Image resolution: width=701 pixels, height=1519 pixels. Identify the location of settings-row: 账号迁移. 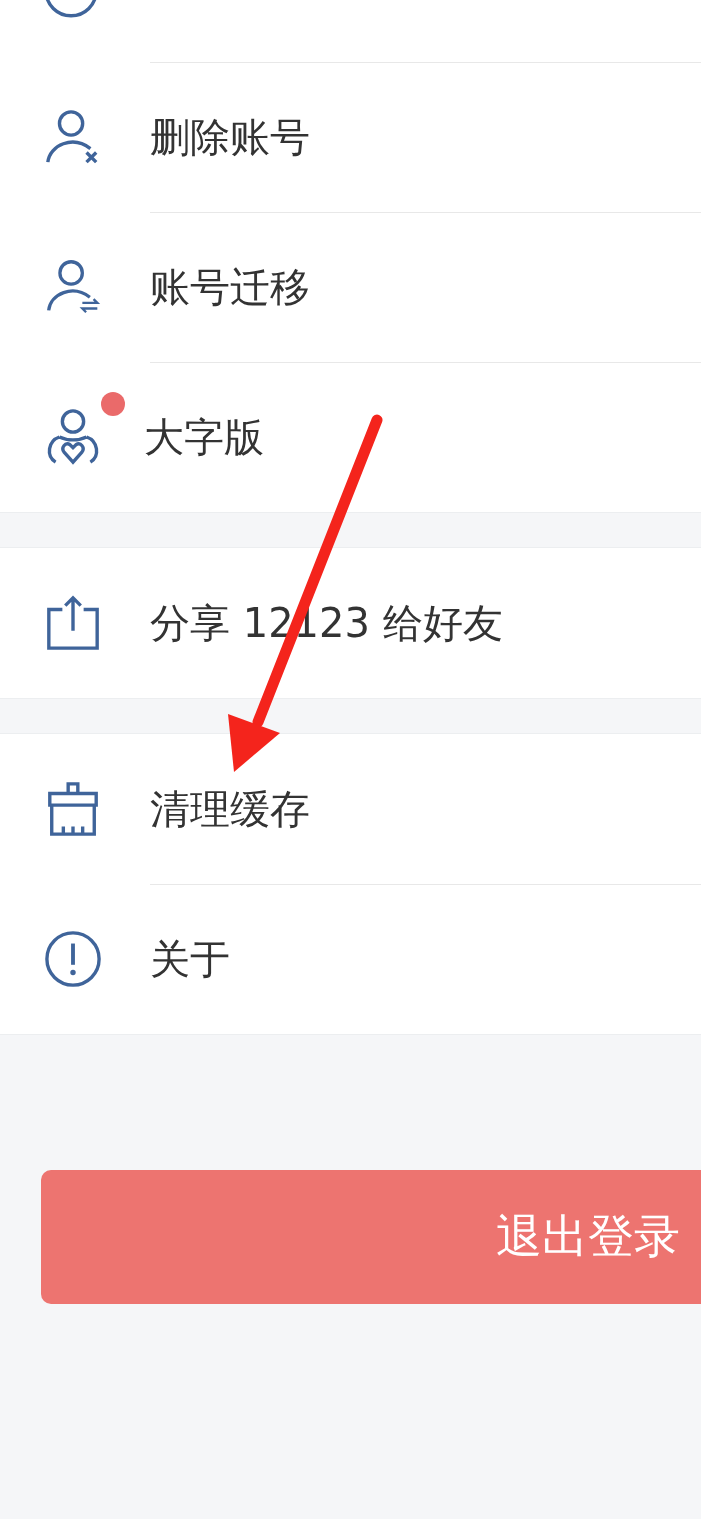
(350, 287).